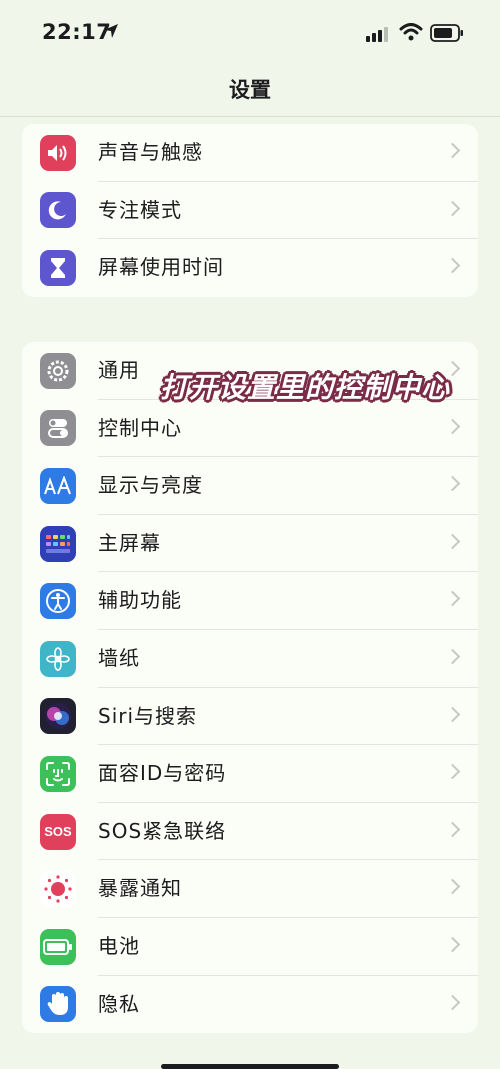 The height and width of the screenshot is (1069, 500). I want to click on overlay-caption: 打开设置里的控制中心, so click(305, 387).